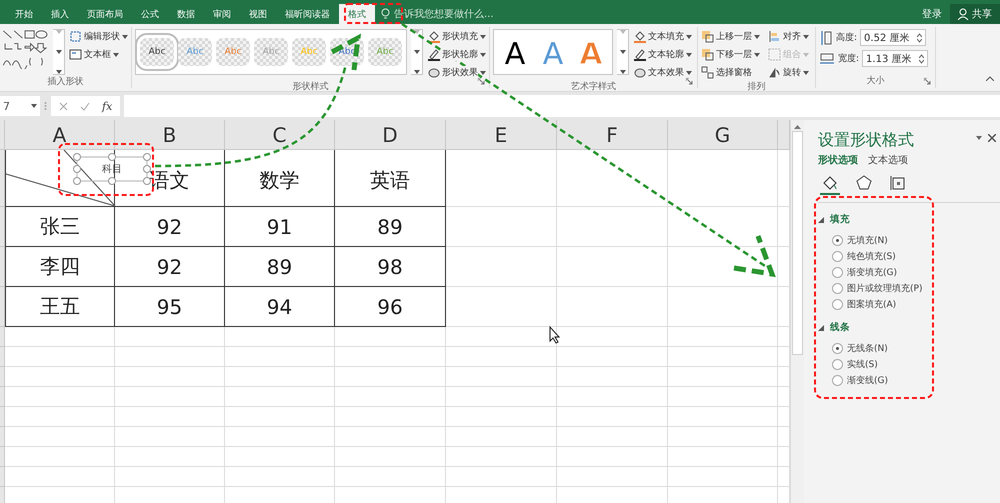 This screenshot has height=503, width=1000. I want to click on check-icon, so click(85, 106).